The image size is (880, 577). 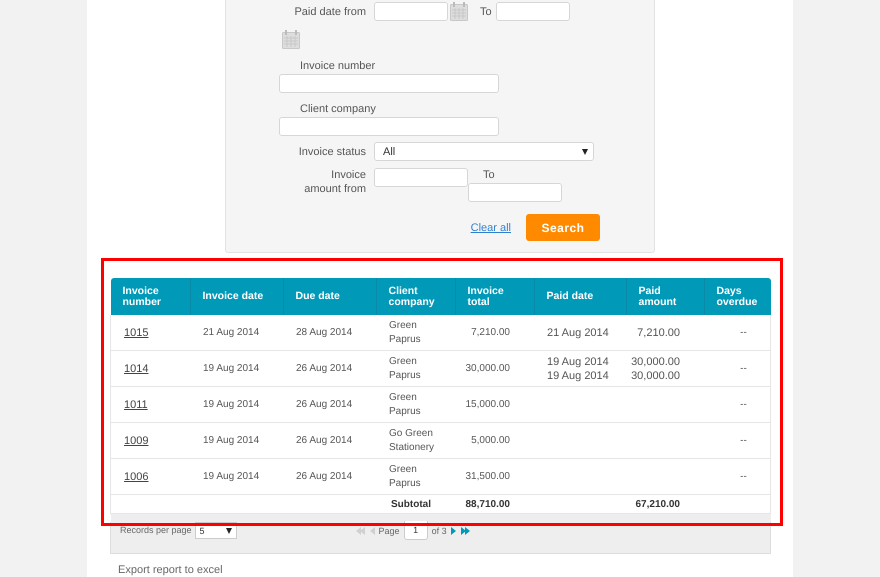 What do you see at coordinates (136, 404) in the screenshot?
I see `invoice-number-link: 1011` at bounding box center [136, 404].